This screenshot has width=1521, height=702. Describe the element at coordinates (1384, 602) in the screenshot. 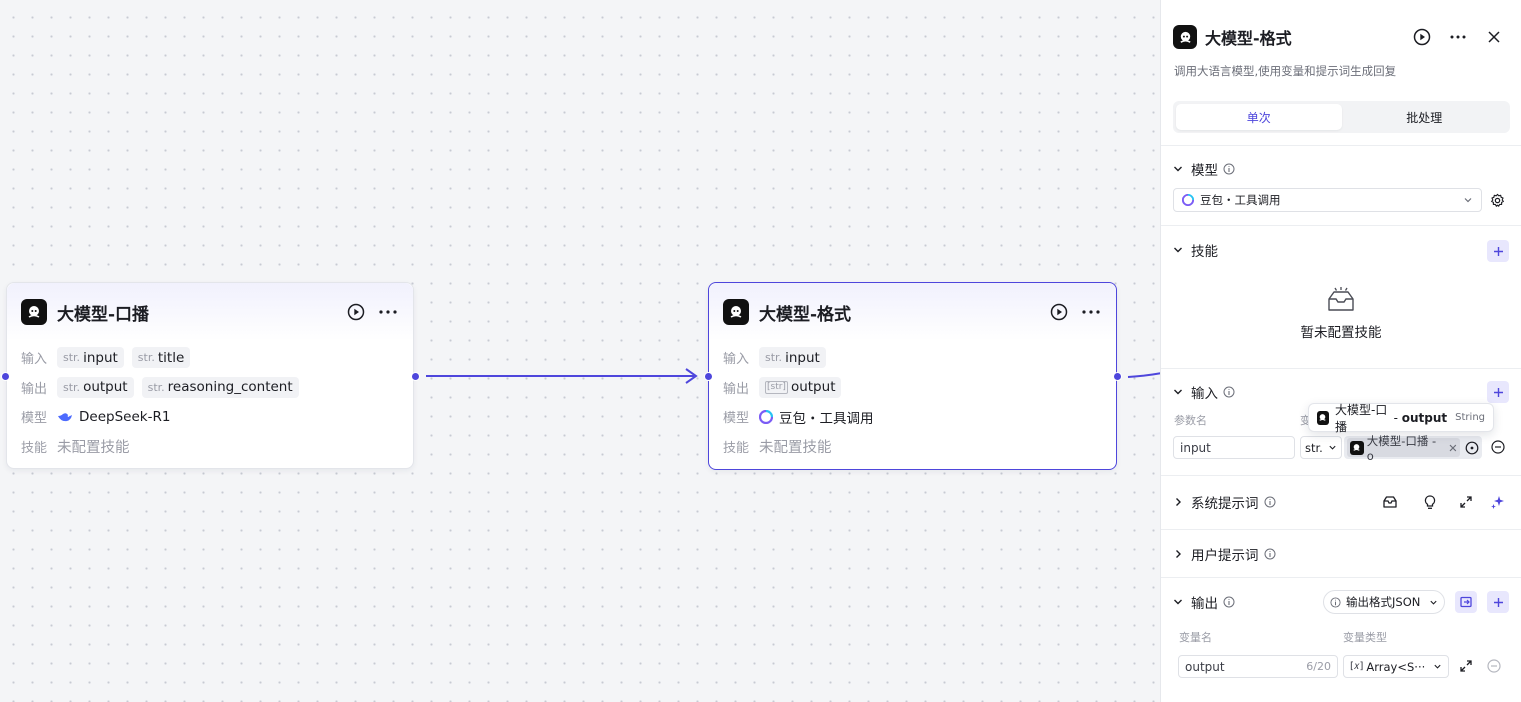

I see `output-format-select: 输出格式JSON` at that location.